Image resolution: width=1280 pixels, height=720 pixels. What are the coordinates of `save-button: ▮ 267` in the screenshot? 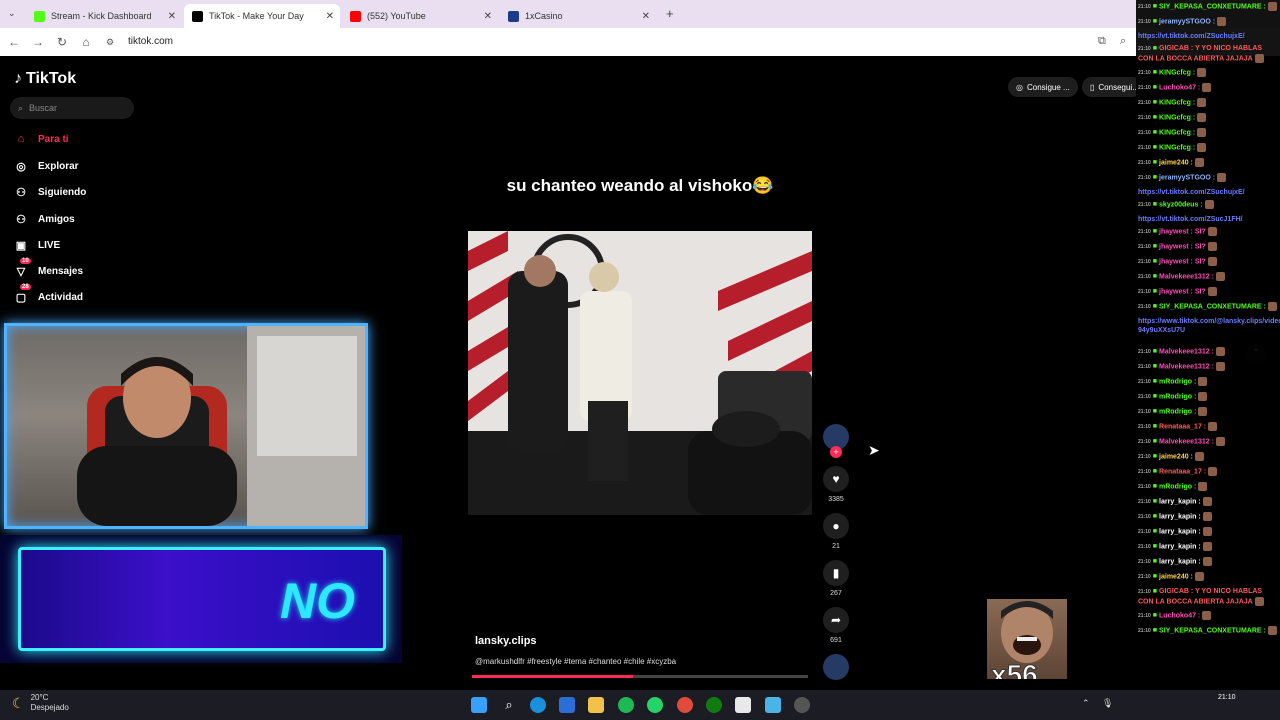 It's located at (836, 578).